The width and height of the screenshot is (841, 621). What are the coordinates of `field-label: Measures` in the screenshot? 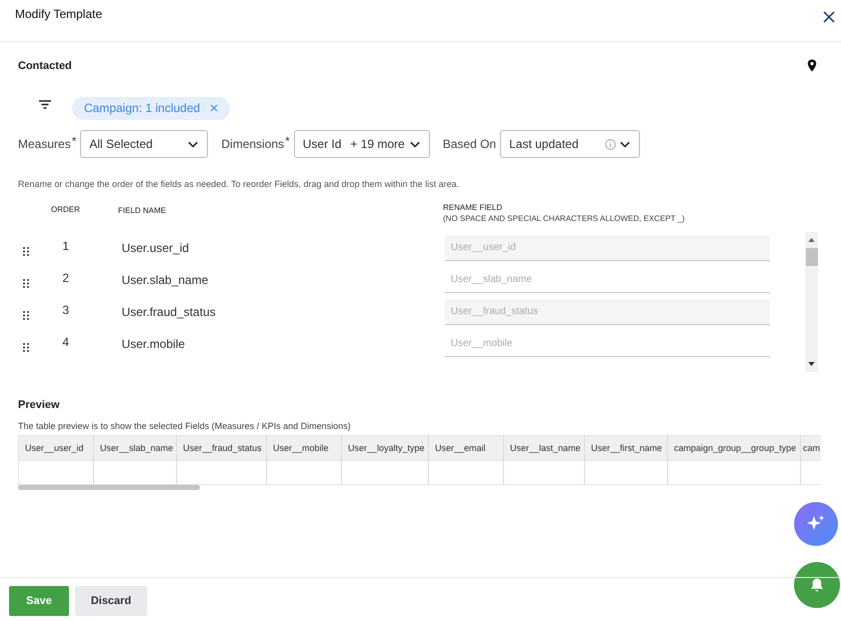 It's located at (44, 144).